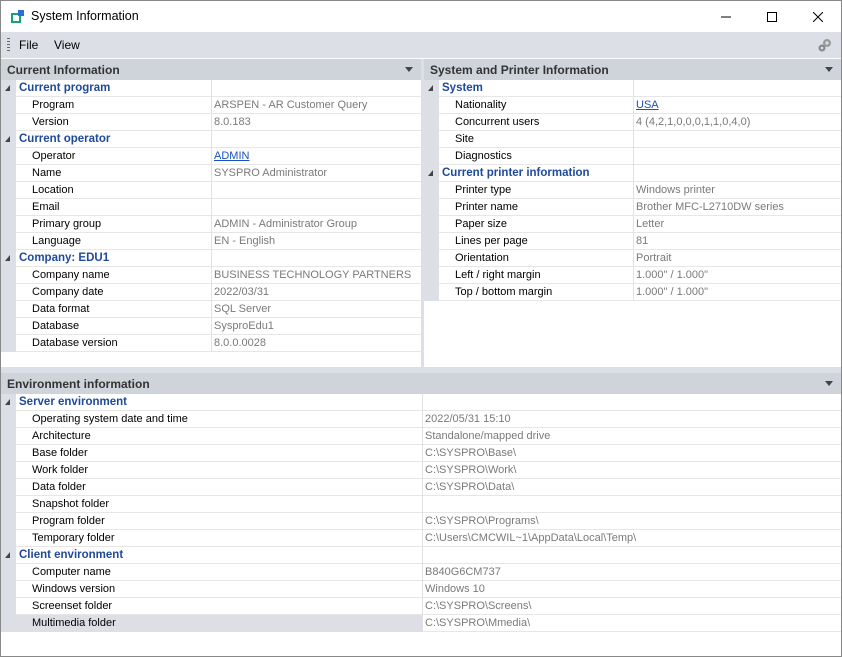  I want to click on property-row: Multimedia folder C:\SYSPRO\Mmedia\, so click(421, 623).